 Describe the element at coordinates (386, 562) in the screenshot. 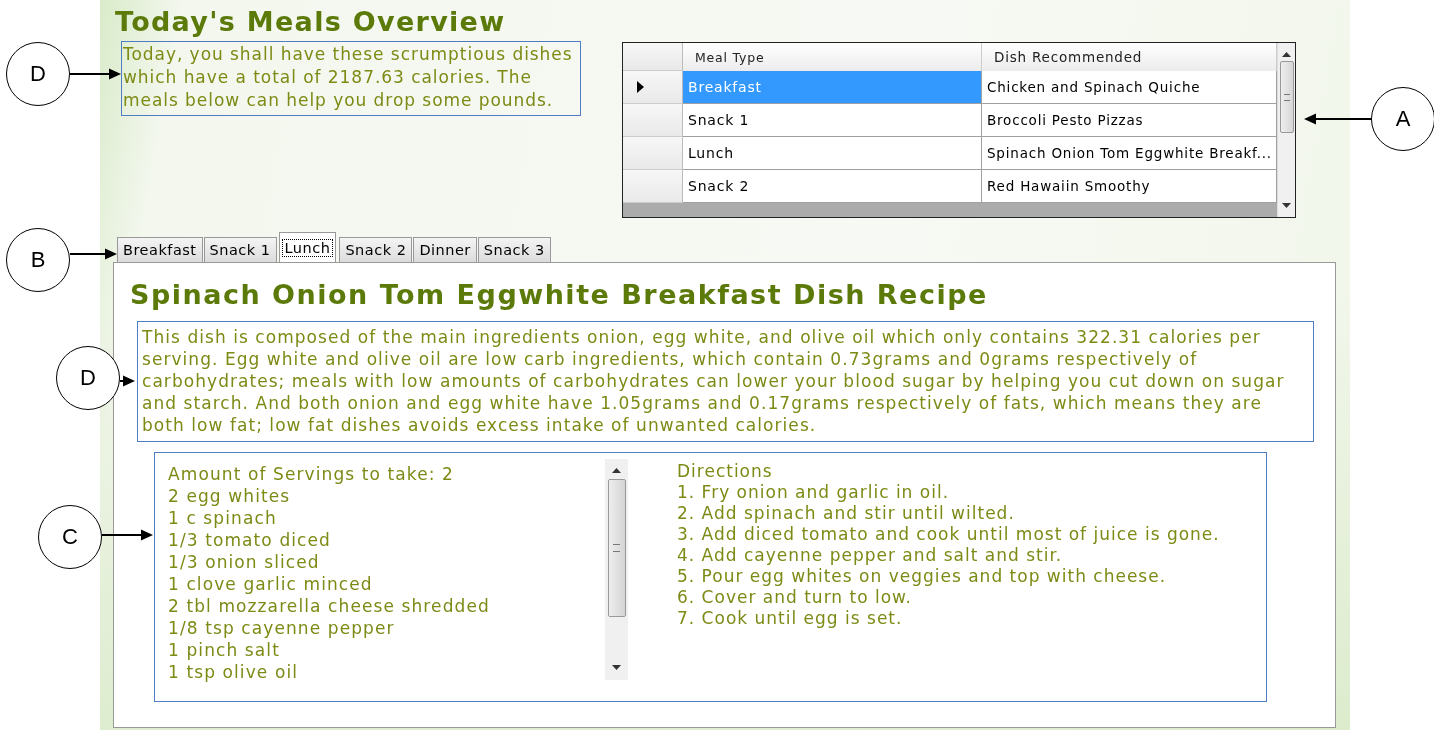

I see `ingredient-item: 1/3 onion sliced` at that location.